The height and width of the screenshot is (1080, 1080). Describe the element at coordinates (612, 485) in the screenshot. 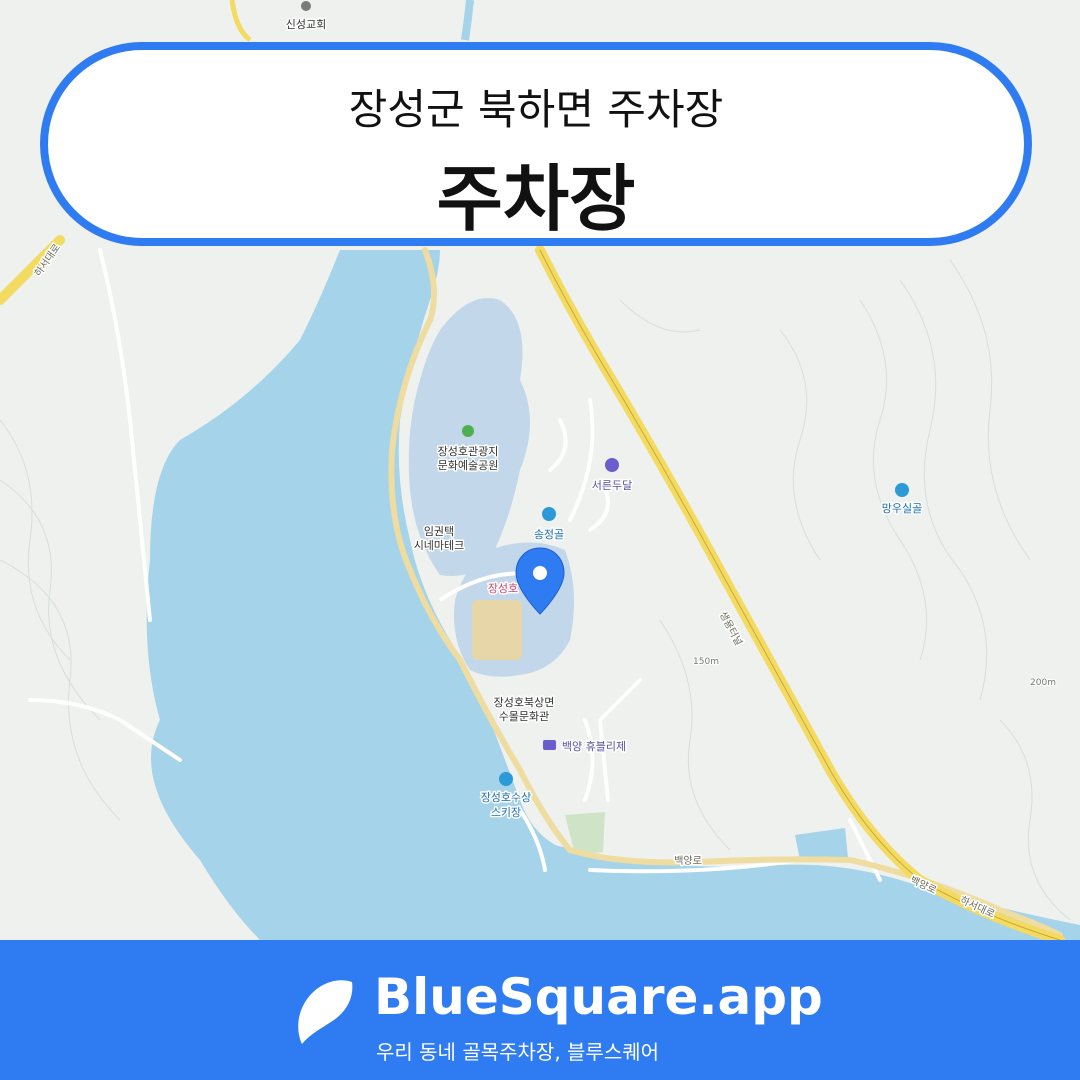

I see `seoreun-label: 서른두달` at that location.